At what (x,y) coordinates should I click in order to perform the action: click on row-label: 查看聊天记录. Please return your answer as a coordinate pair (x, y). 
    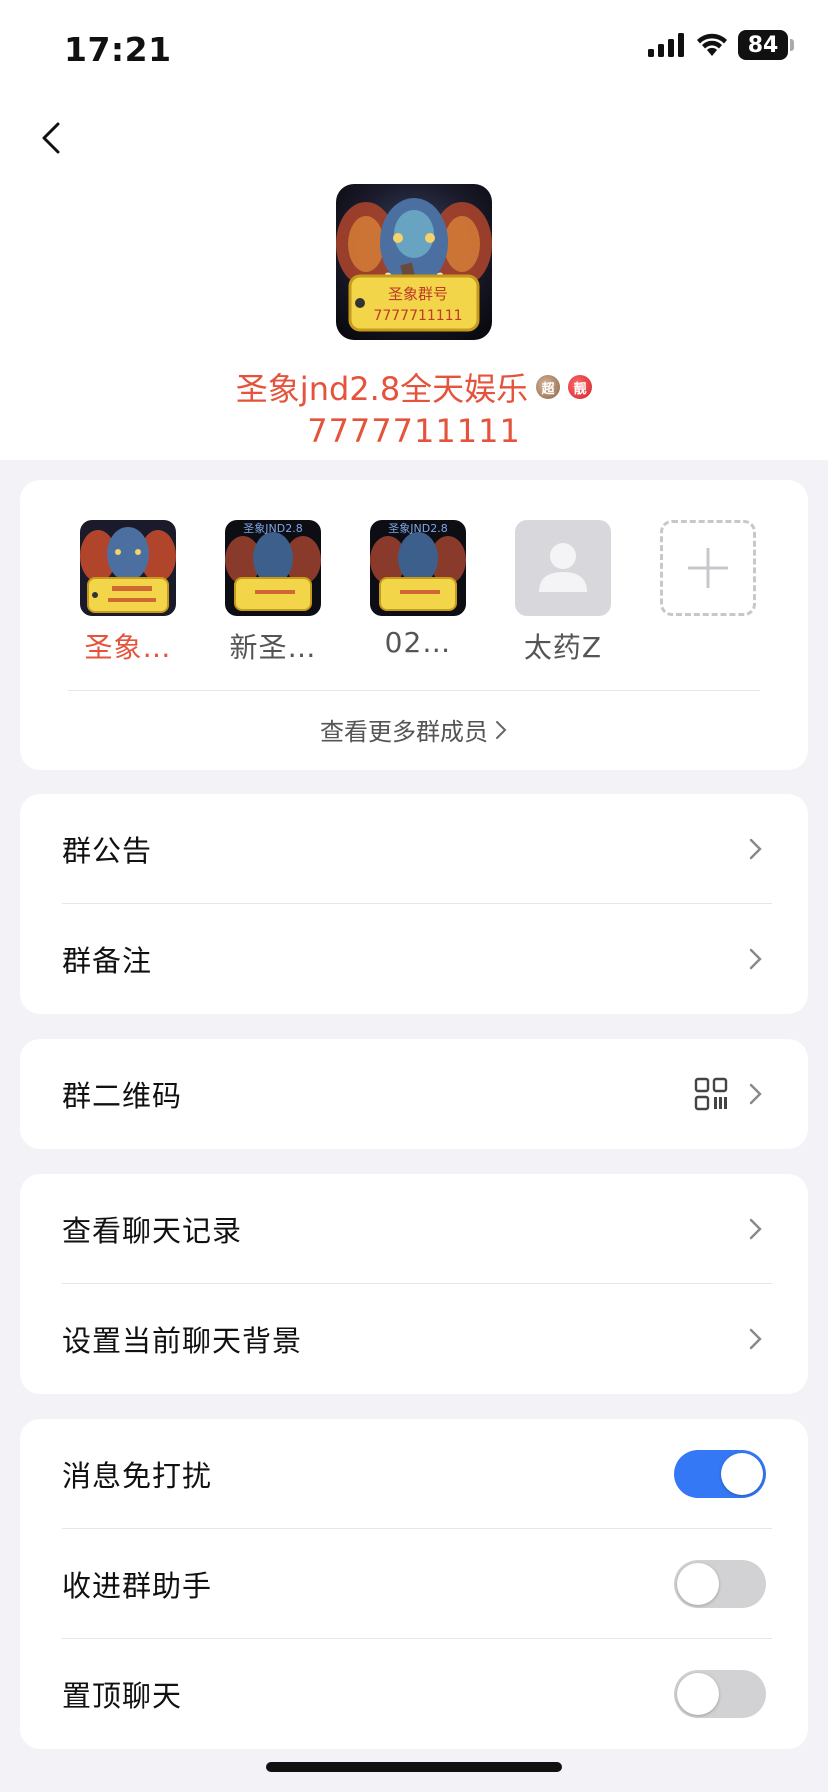
    Looking at the image, I should click on (152, 1231).